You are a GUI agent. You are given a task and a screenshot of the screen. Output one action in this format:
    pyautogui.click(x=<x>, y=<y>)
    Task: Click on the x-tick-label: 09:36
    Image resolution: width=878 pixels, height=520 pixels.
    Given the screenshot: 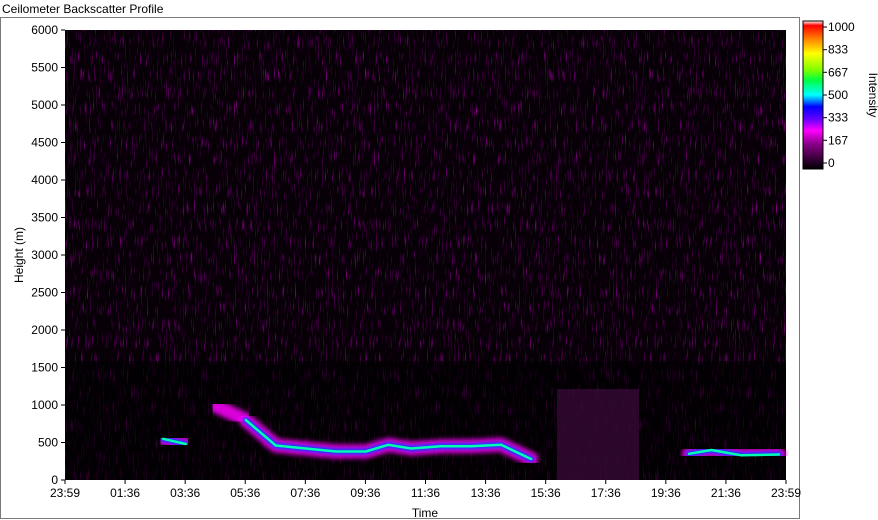 What is the action you would take?
    pyautogui.click(x=365, y=493)
    